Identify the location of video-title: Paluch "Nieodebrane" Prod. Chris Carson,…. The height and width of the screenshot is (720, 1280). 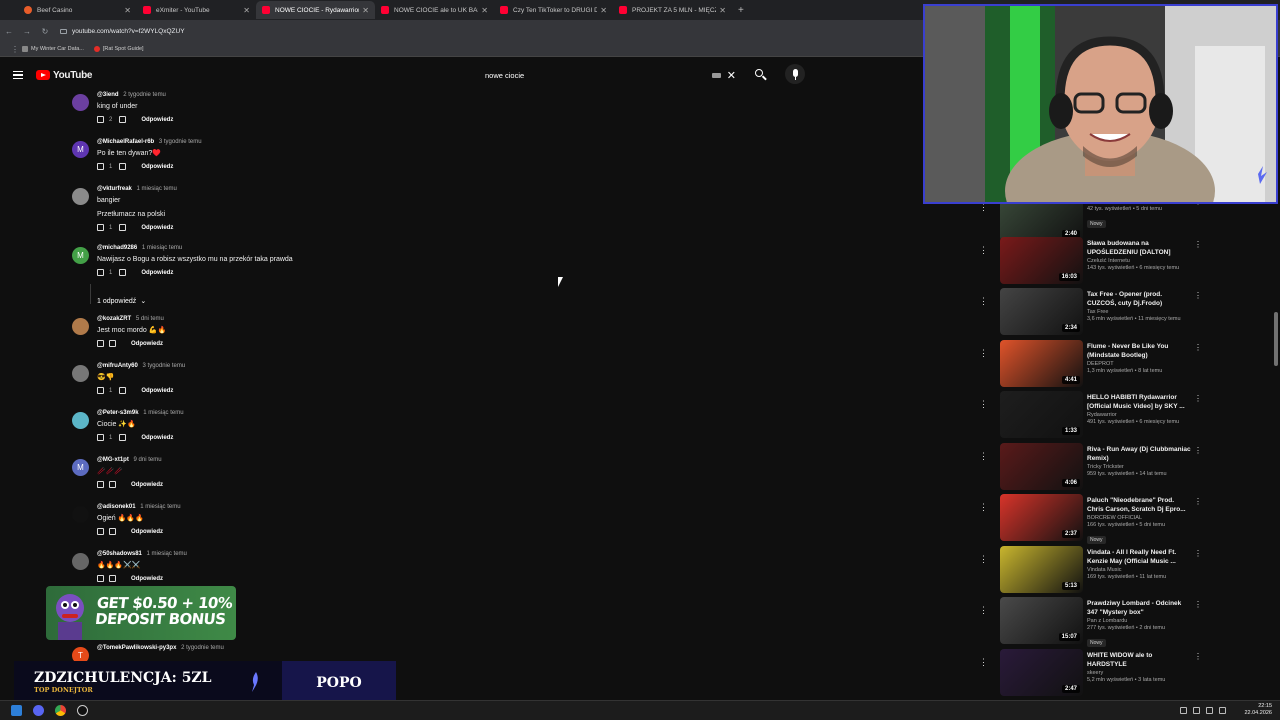
(1139, 505).